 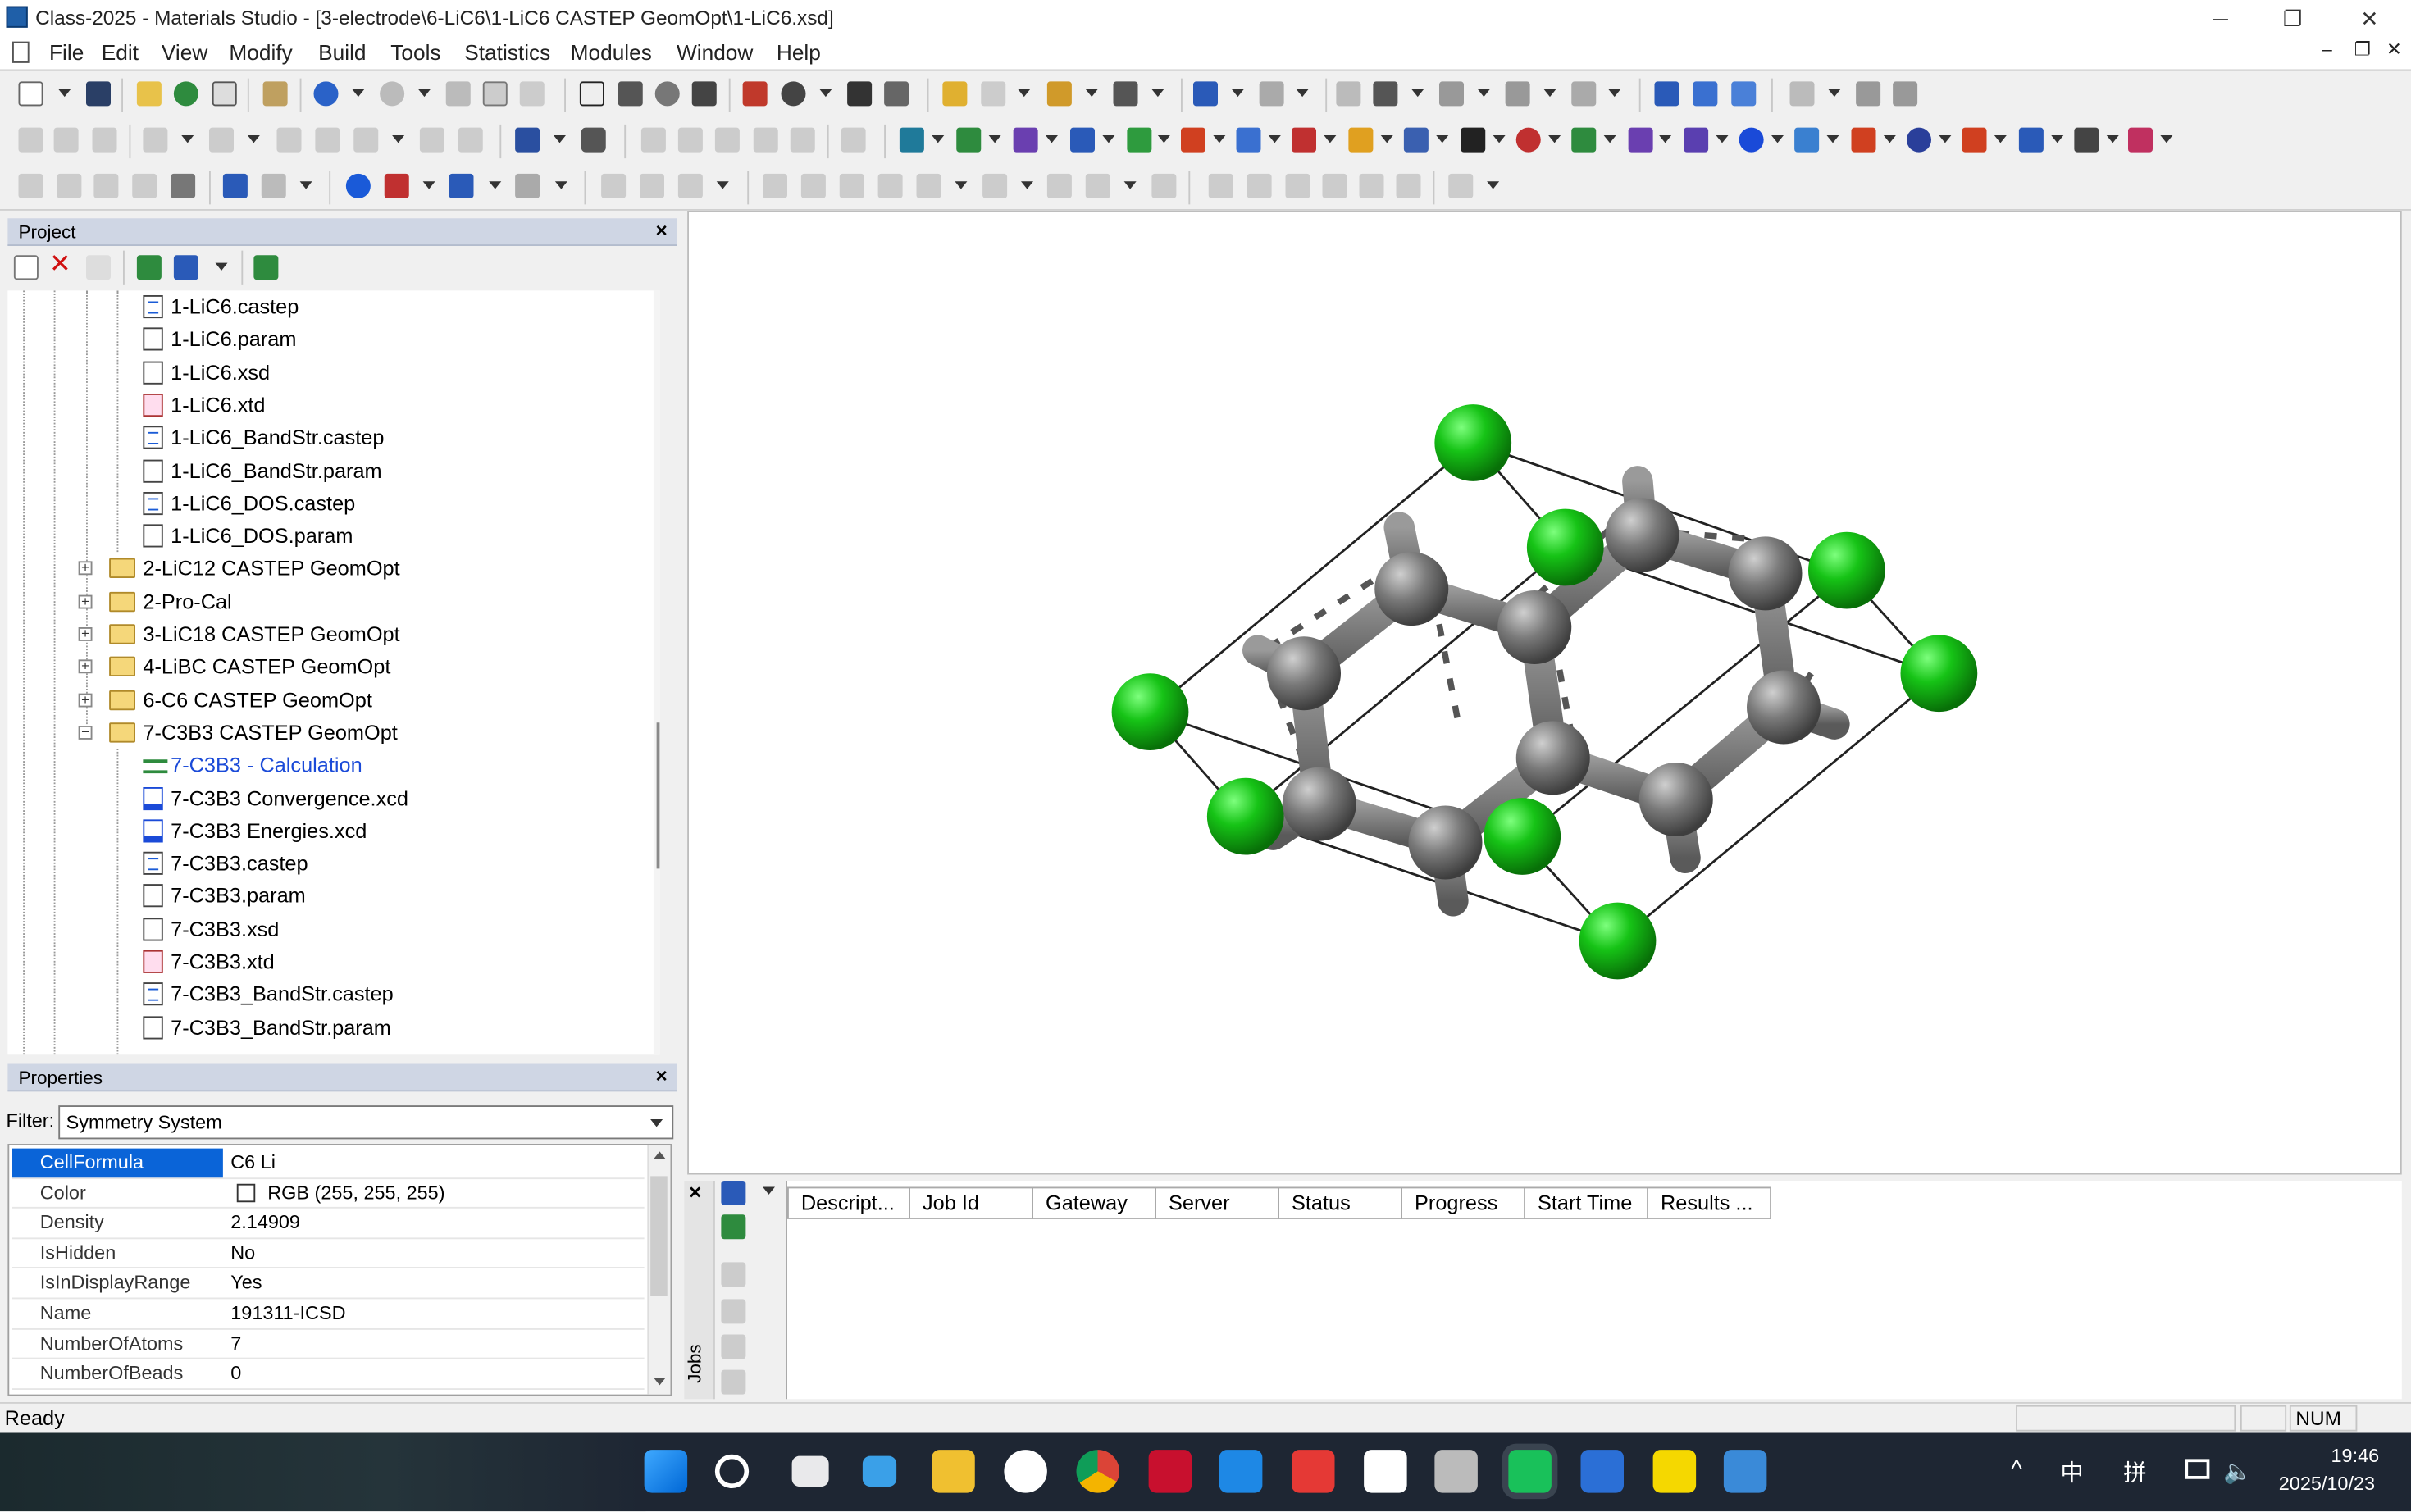 What do you see at coordinates (104, 140) in the screenshot?
I see `refresh-icon` at bounding box center [104, 140].